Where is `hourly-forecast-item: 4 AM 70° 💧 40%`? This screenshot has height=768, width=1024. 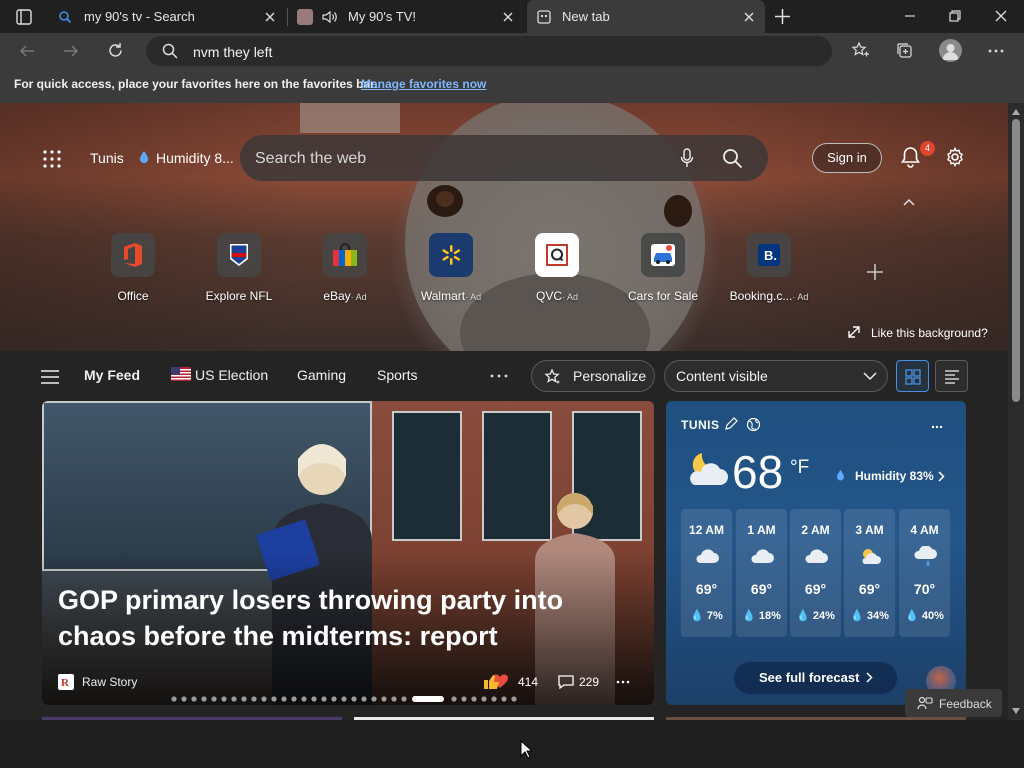
hourly-forecast-item: 4 AM 70° 💧 40% is located at coordinates (924, 573).